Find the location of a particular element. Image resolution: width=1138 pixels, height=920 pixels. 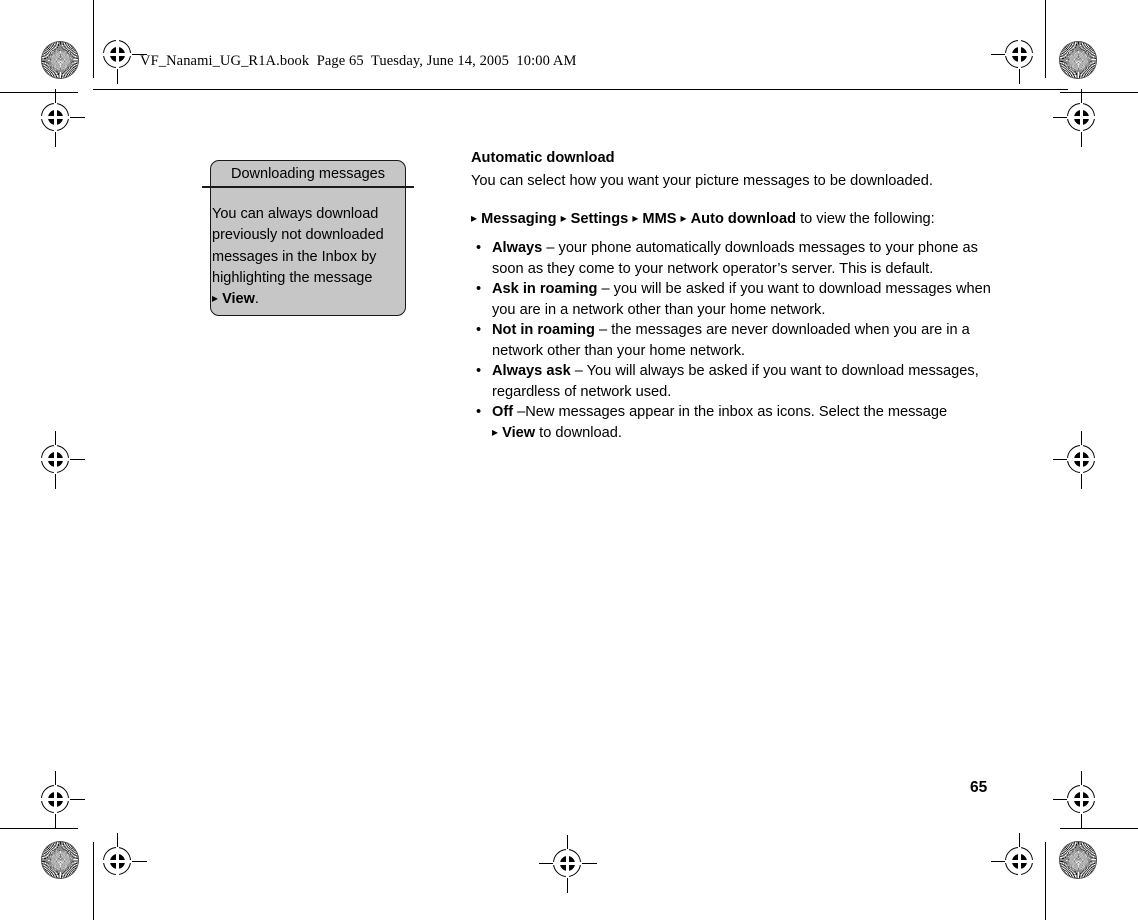

option-term: Ask in roaming is located at coordinates (545, 289).